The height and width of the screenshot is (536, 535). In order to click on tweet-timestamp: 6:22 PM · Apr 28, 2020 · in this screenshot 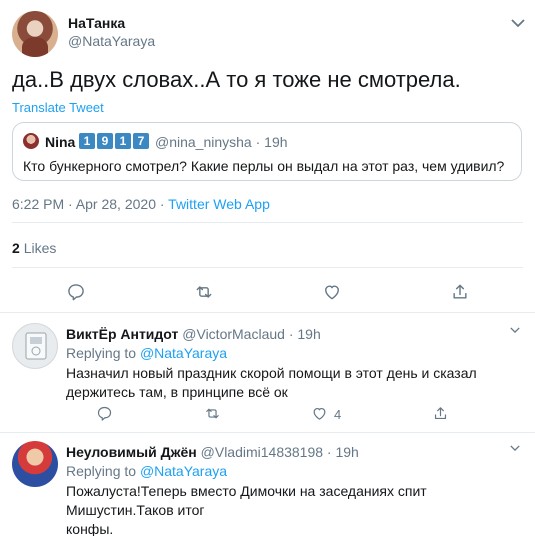, I will do `click(90, 204)`.